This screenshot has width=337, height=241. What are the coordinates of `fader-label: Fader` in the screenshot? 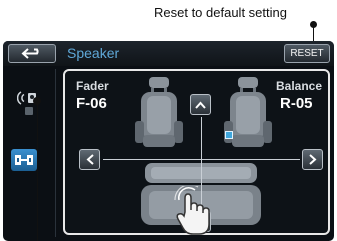 It's located at (92, 86).